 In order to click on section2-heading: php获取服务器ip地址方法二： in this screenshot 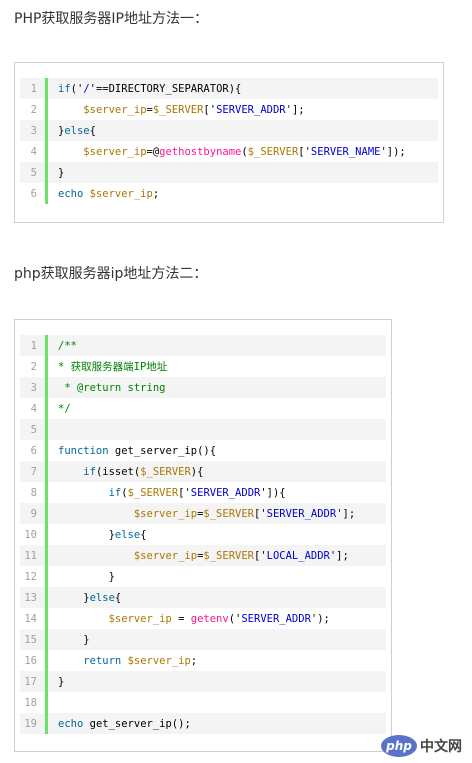, I will do `click(111, 274)`.